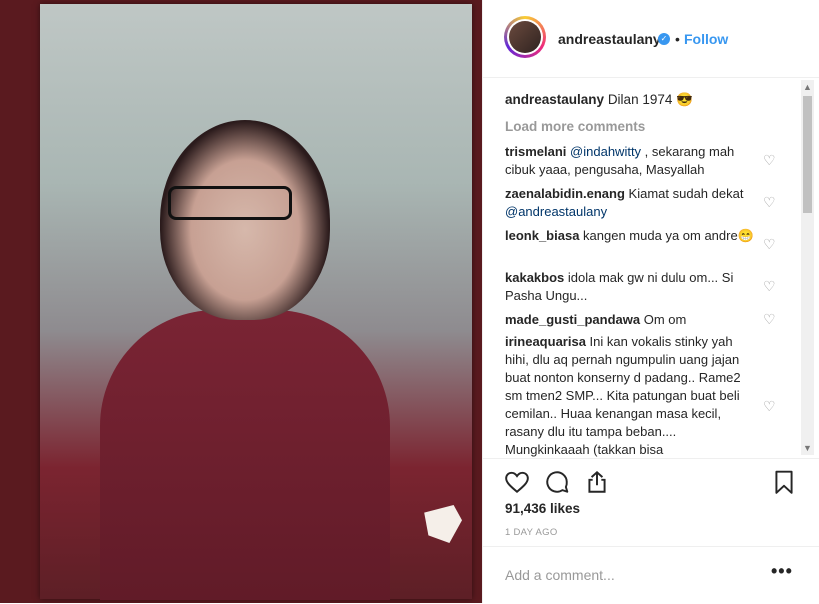 This screenshot has height=604, width=819. I want to click on comment-item: leonk_biasa kangen muda ya om andre😁, so click(630, 236).